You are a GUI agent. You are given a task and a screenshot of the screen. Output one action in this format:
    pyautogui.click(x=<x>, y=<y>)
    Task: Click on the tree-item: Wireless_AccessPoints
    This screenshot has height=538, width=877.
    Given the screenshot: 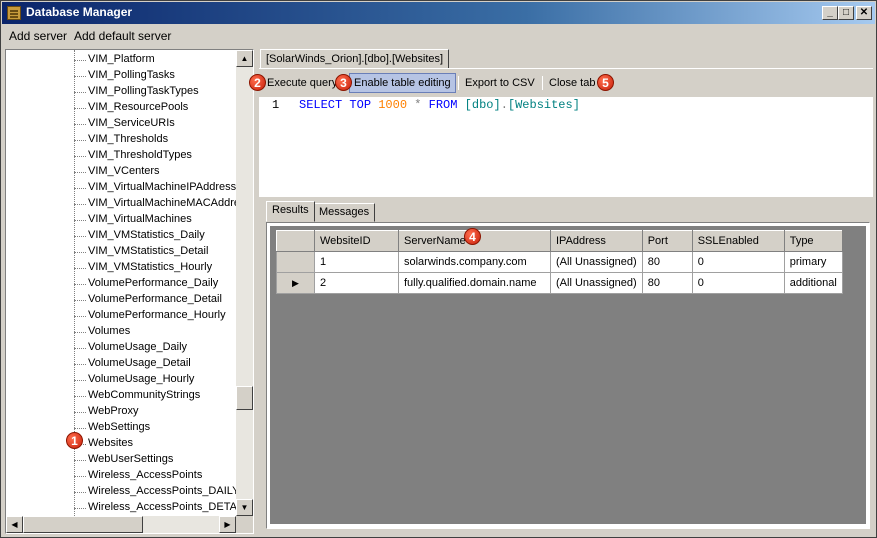 What is the action you would take?
    pyautogui.click(x=121, y=476)
    